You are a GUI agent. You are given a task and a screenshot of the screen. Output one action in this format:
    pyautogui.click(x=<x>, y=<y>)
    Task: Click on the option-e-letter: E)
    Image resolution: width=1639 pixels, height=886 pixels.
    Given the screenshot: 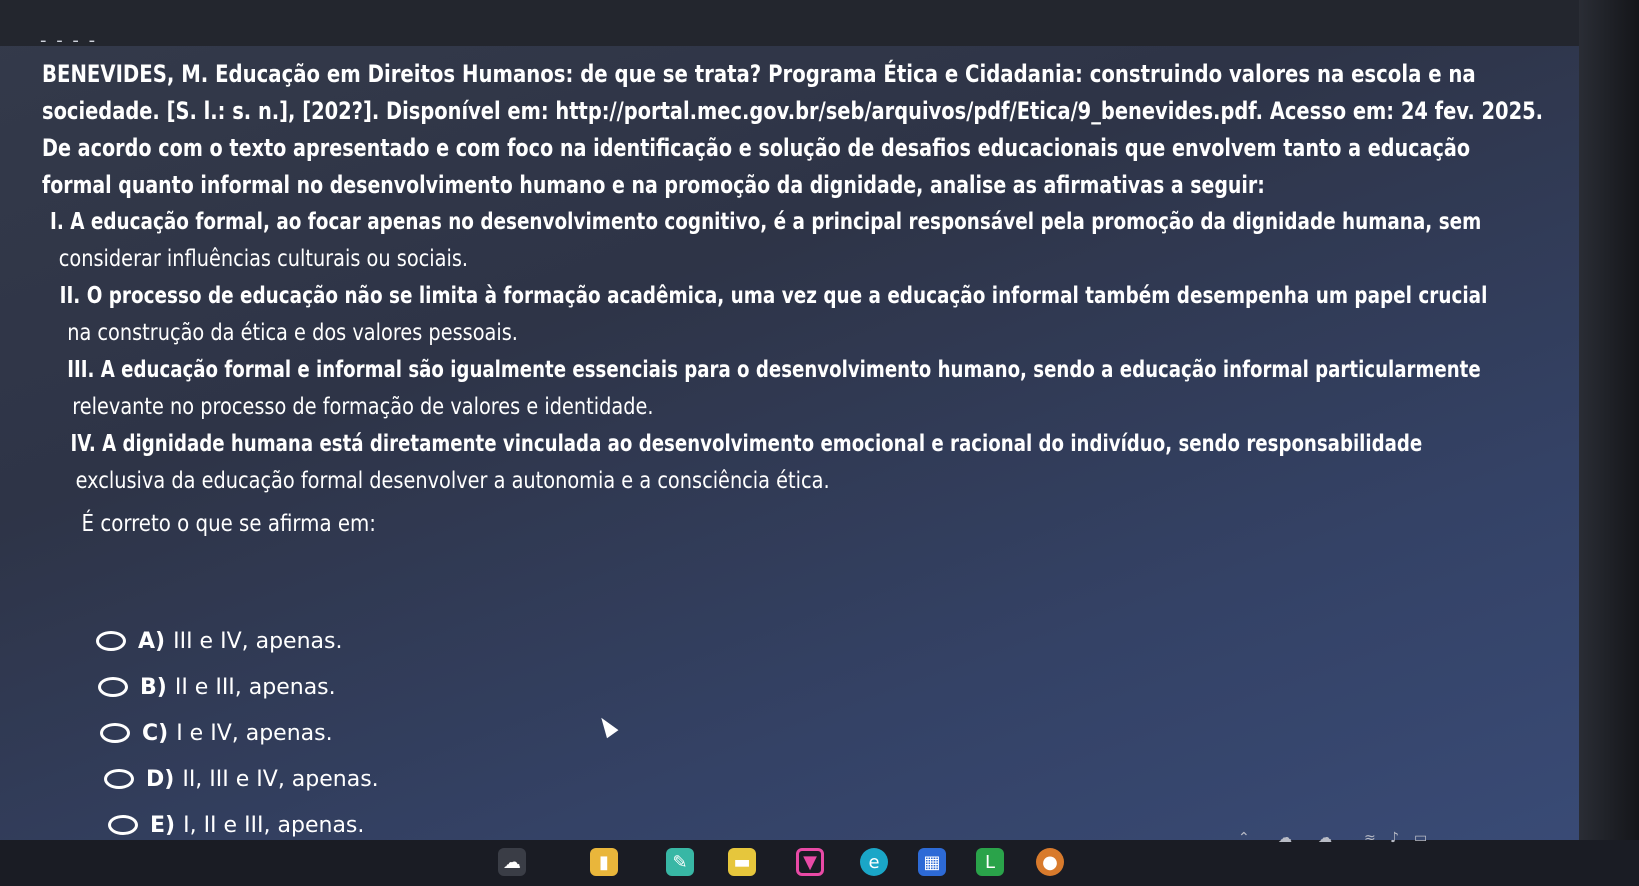 What is the action you would take?
    pyautogui.click(x=163, y=825)
    